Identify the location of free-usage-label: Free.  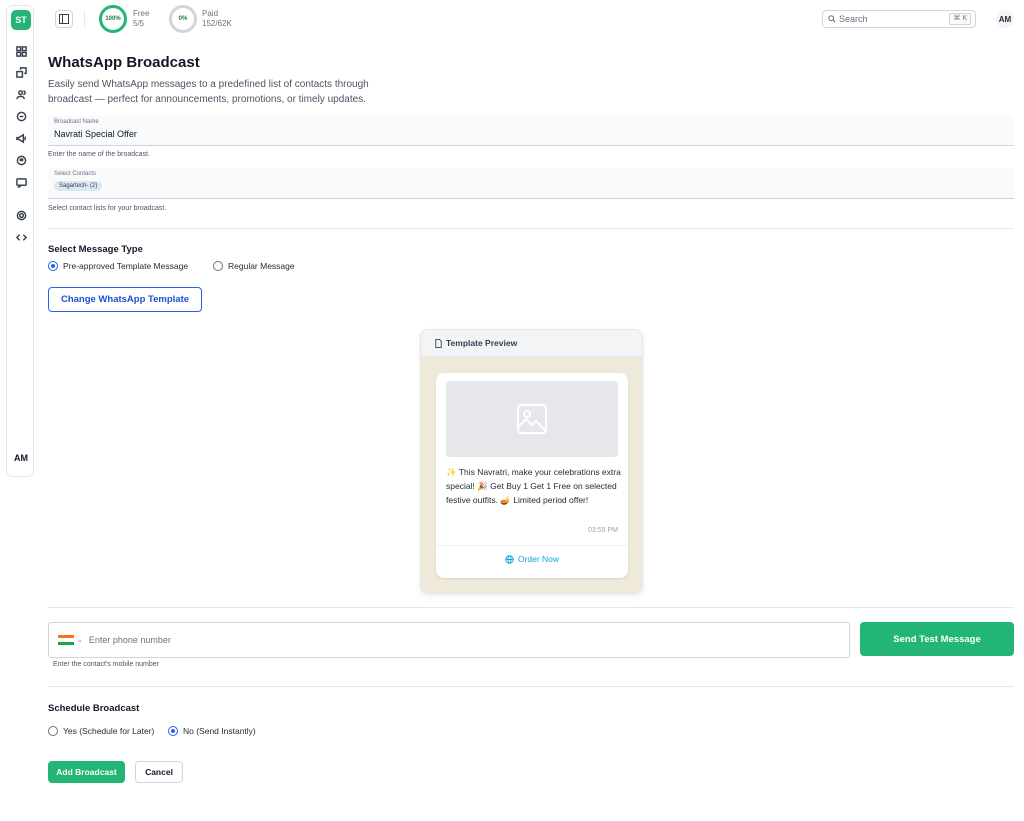
(141, 13).